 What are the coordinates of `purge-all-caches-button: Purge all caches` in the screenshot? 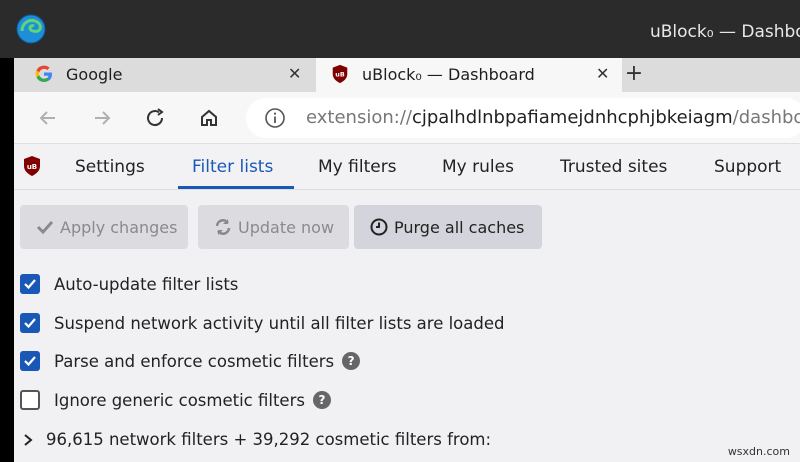 It's located at (448, 227).